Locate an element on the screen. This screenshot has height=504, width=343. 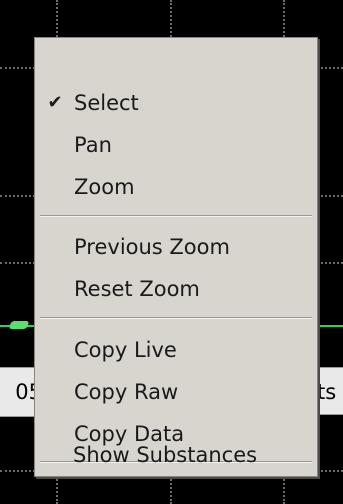
menu-item-label: Copy Live is located at coordinates (125, 350).